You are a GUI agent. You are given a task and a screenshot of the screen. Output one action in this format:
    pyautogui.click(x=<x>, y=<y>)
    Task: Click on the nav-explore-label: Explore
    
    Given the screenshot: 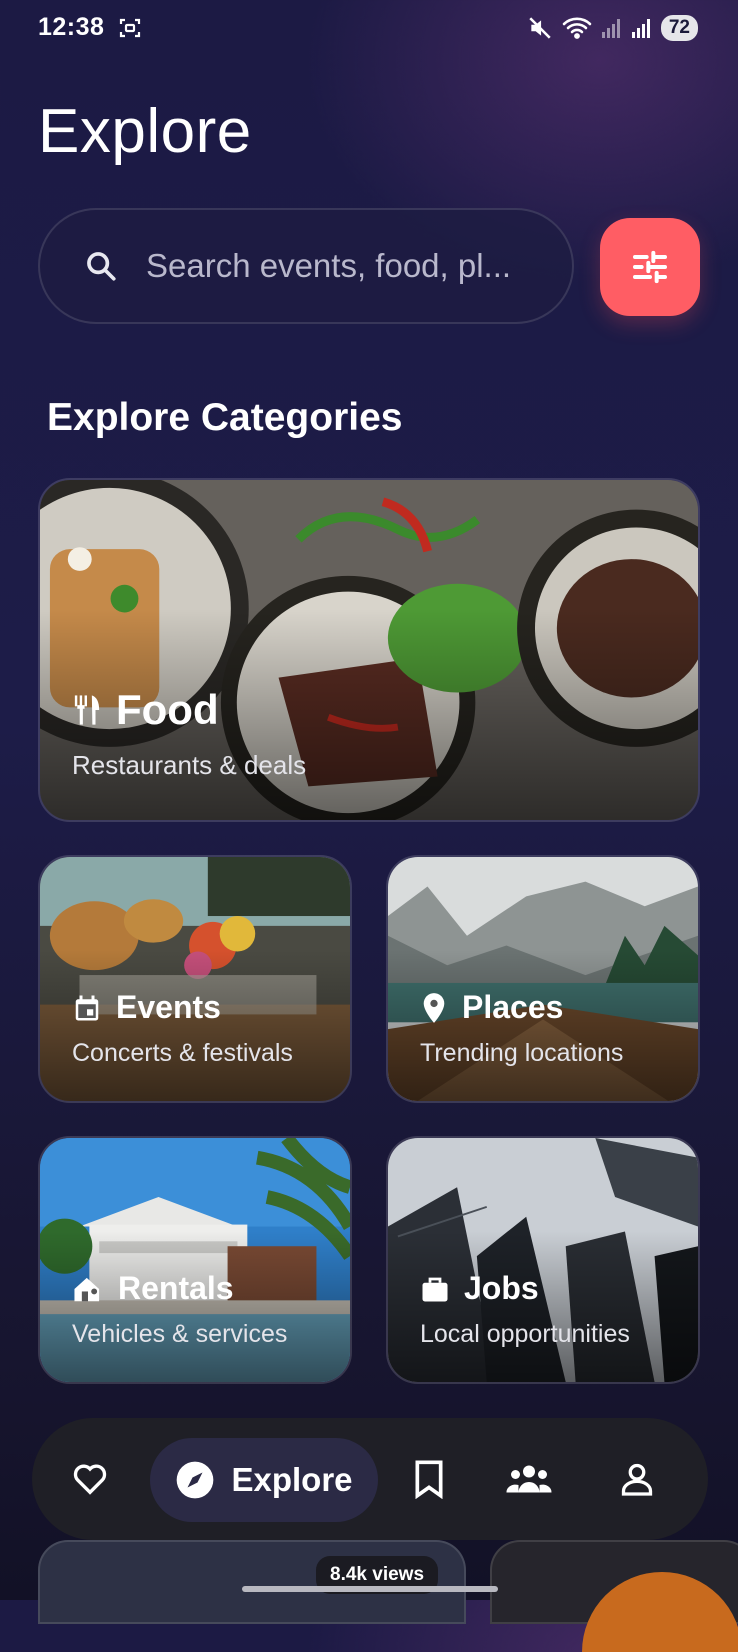 What is the action you would take?
    pyautogui.click(x=292, y=1479)
    